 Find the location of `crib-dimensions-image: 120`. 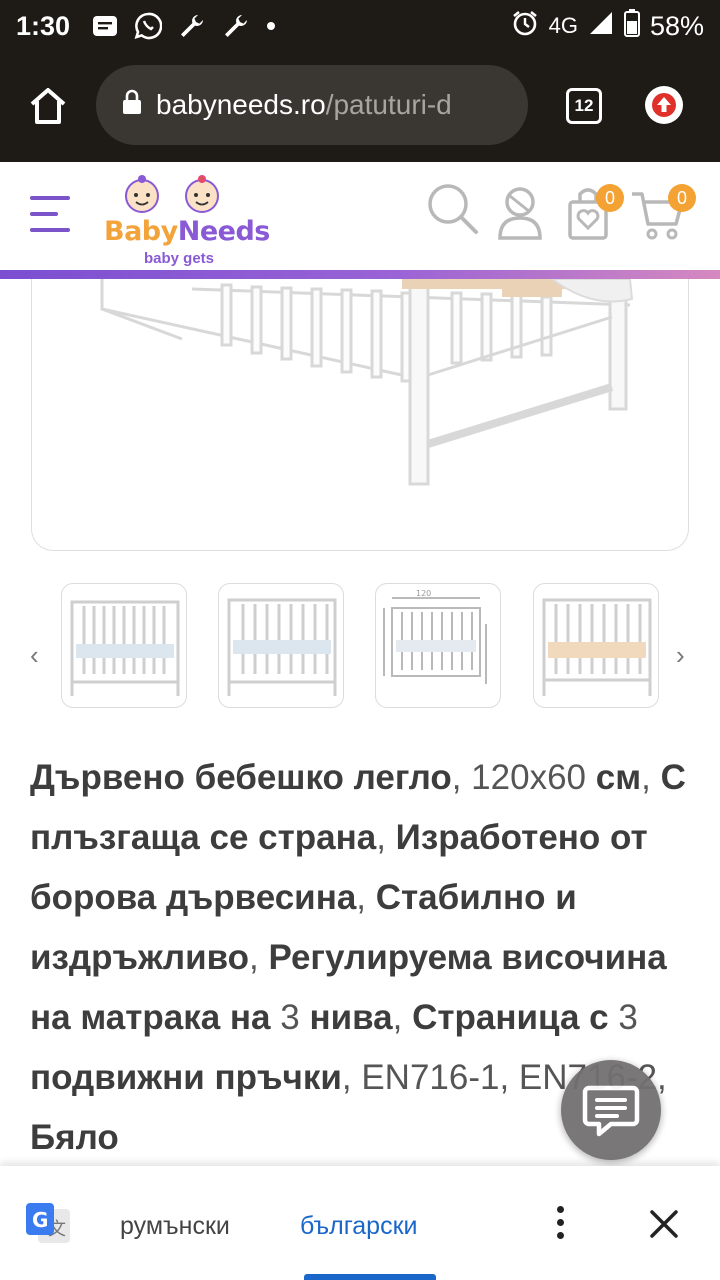

crib-dimensions-image: 120 is located at coordinates (435, 636).